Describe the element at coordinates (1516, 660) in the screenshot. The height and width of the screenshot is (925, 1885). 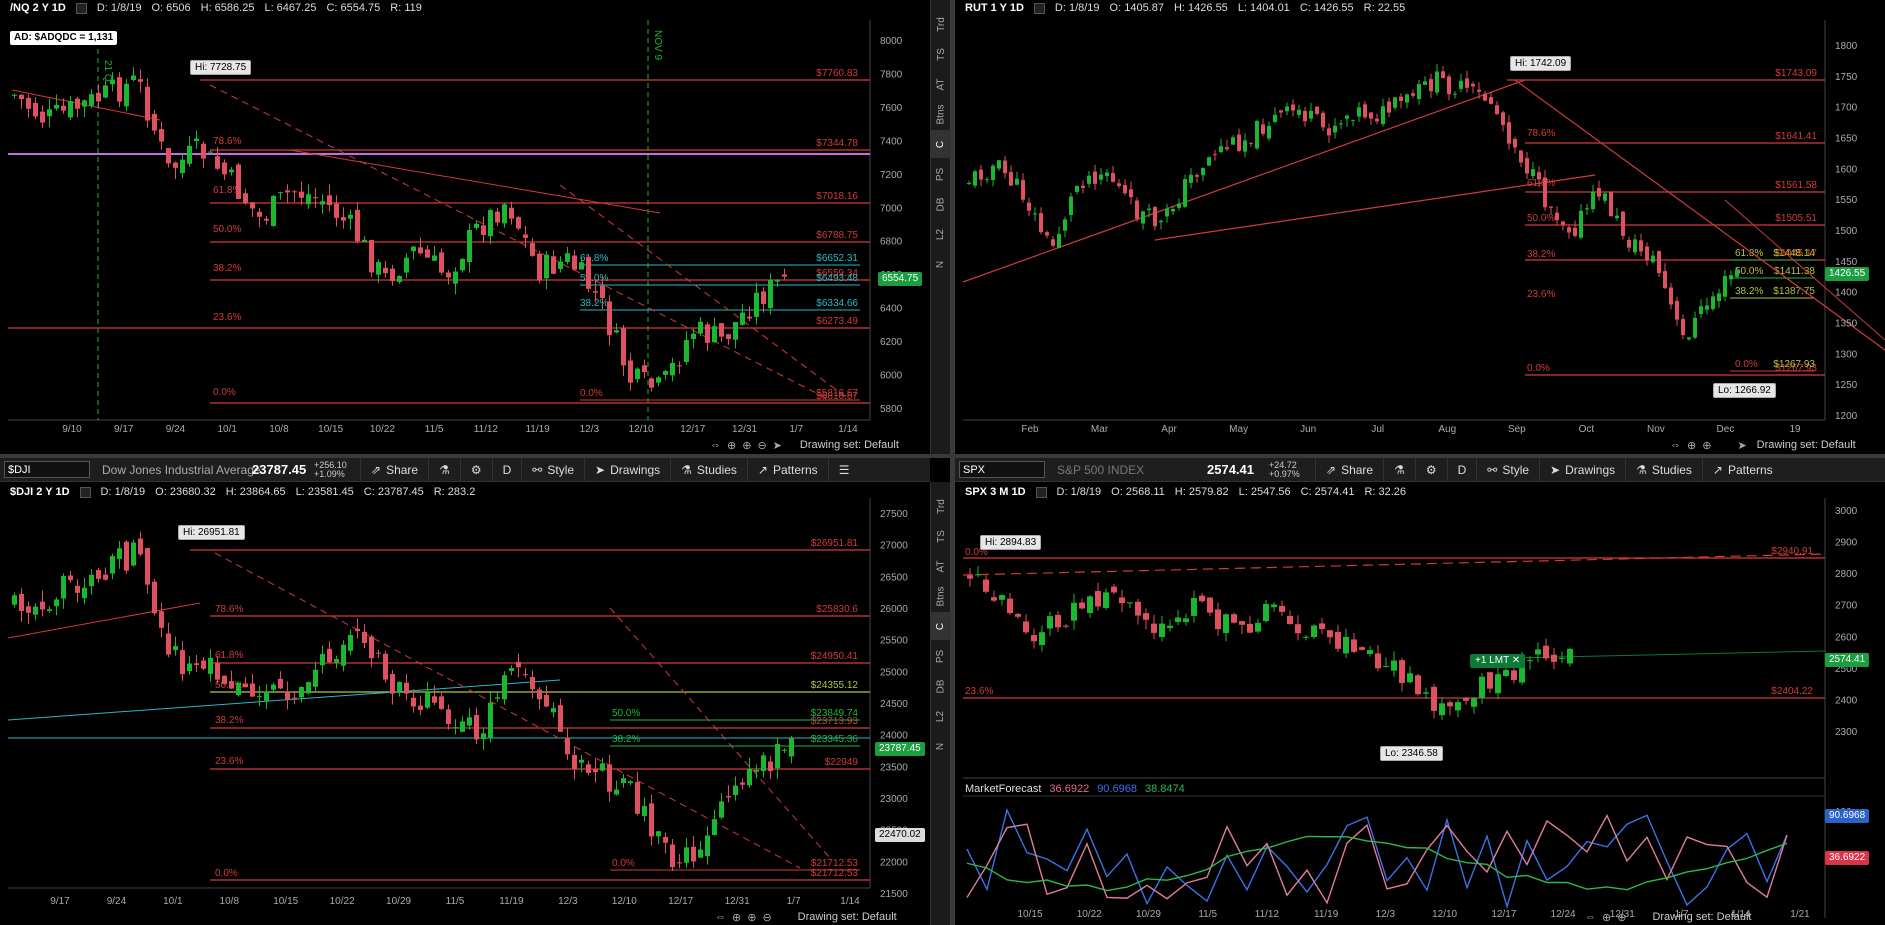
I see `close-icon: ✕` at that location.